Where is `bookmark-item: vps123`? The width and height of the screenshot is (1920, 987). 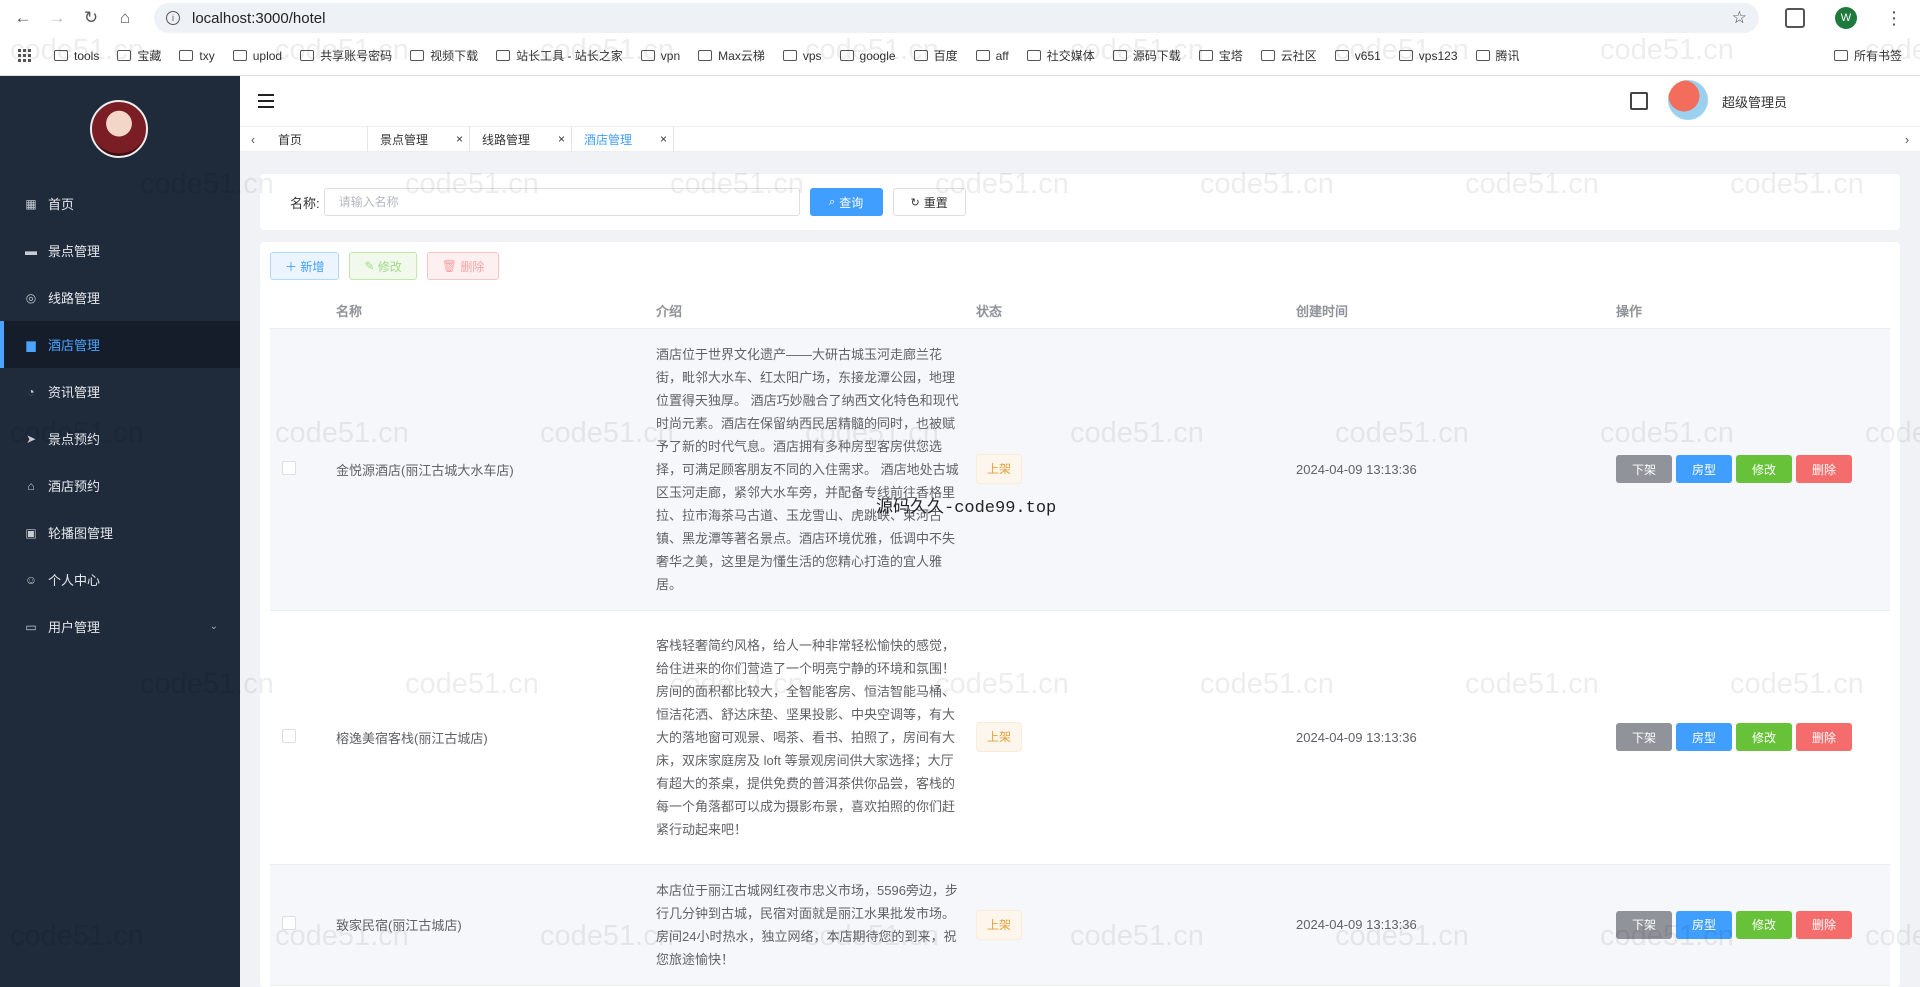
bookmark-item: vps123 is located at coordinates (1428, 56).